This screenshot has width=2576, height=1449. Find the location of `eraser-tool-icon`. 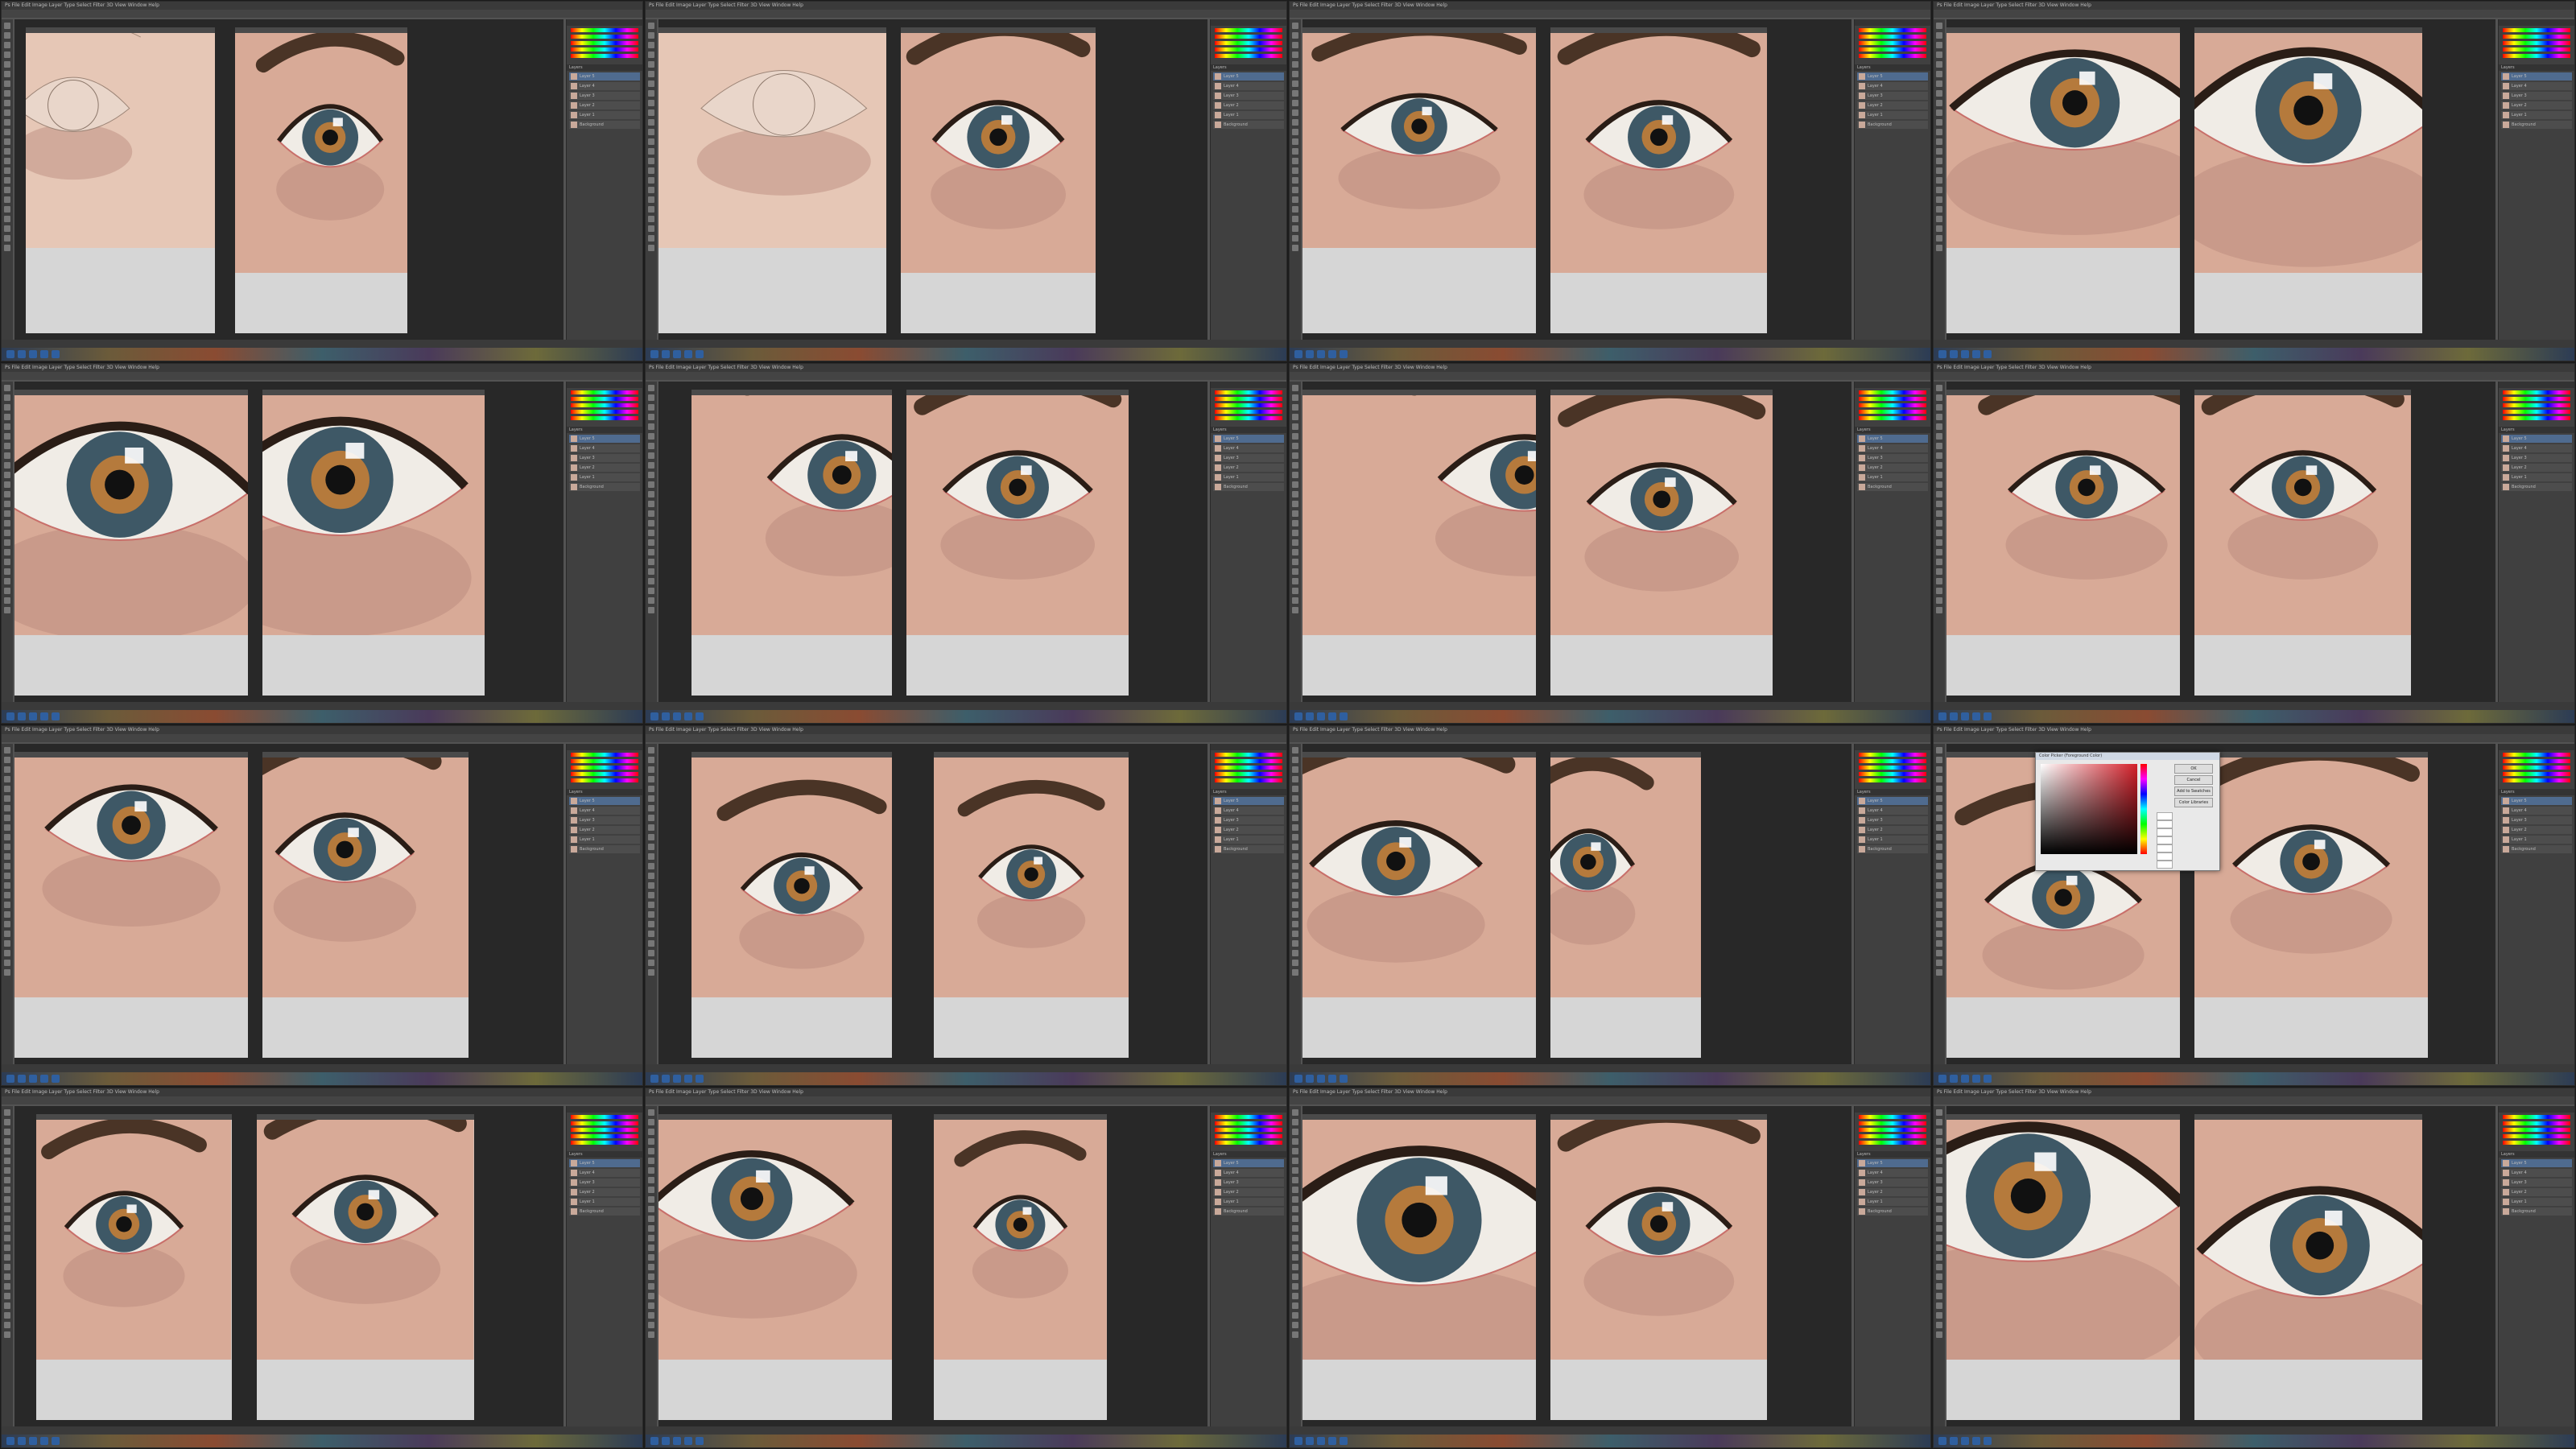

eraser-tool-icon is located at coordinates (7, 426).